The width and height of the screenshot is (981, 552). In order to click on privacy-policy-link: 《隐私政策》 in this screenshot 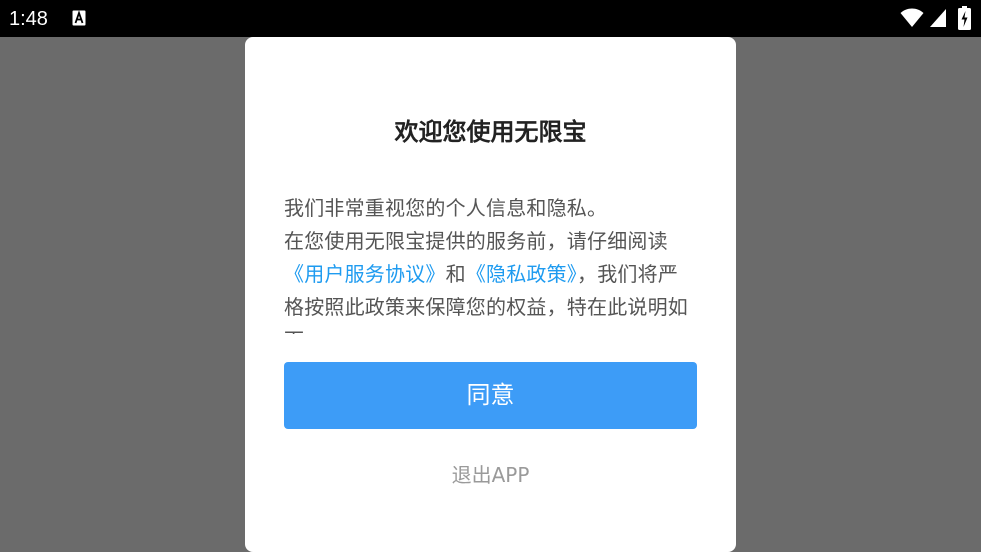, I will do `click(521, 274)`.